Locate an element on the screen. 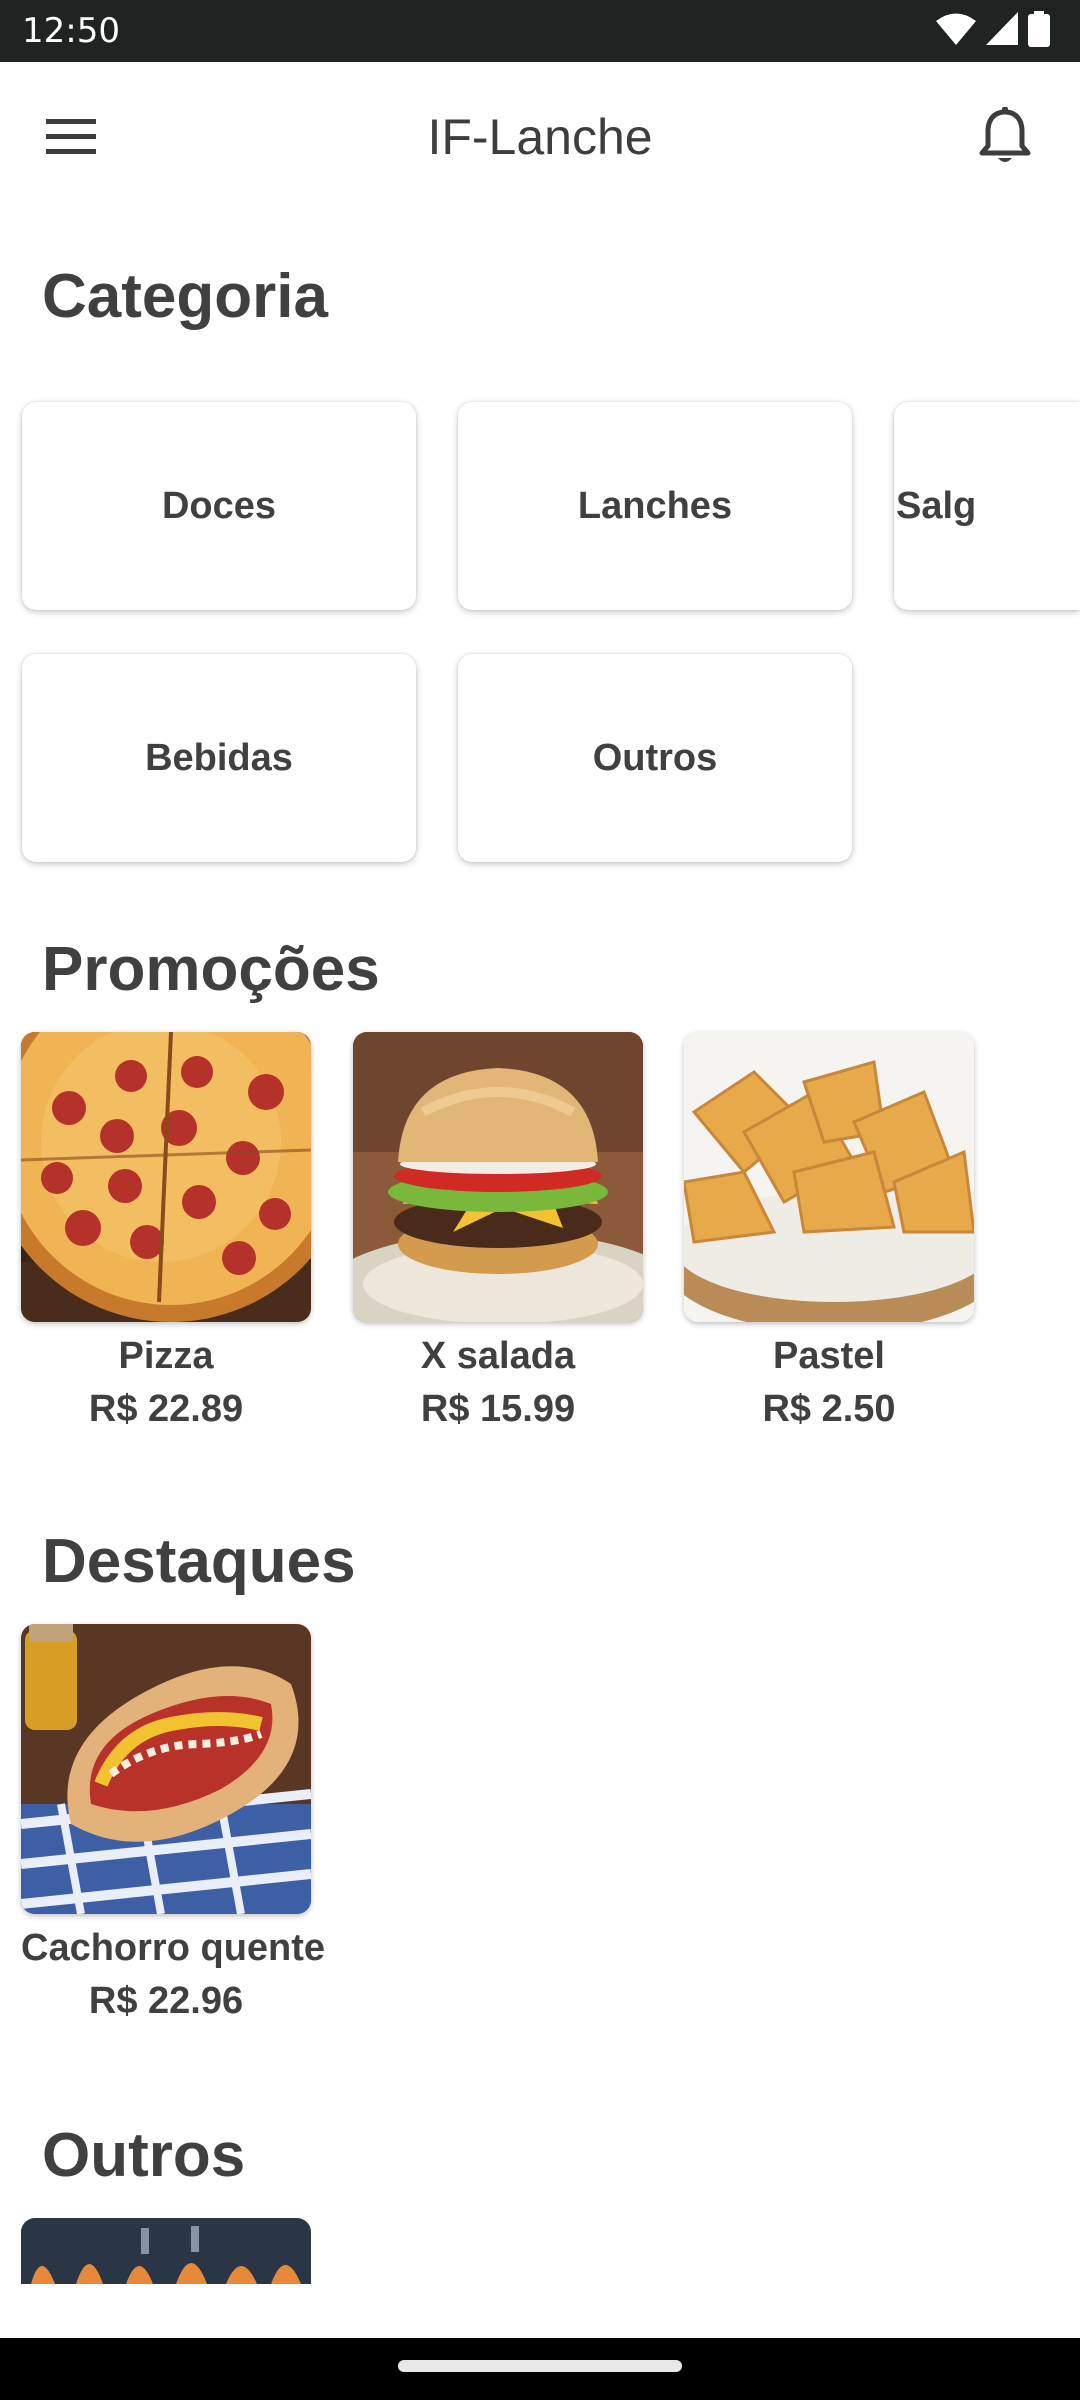  status-time: 12:50 is located at coordinates (71, 31).